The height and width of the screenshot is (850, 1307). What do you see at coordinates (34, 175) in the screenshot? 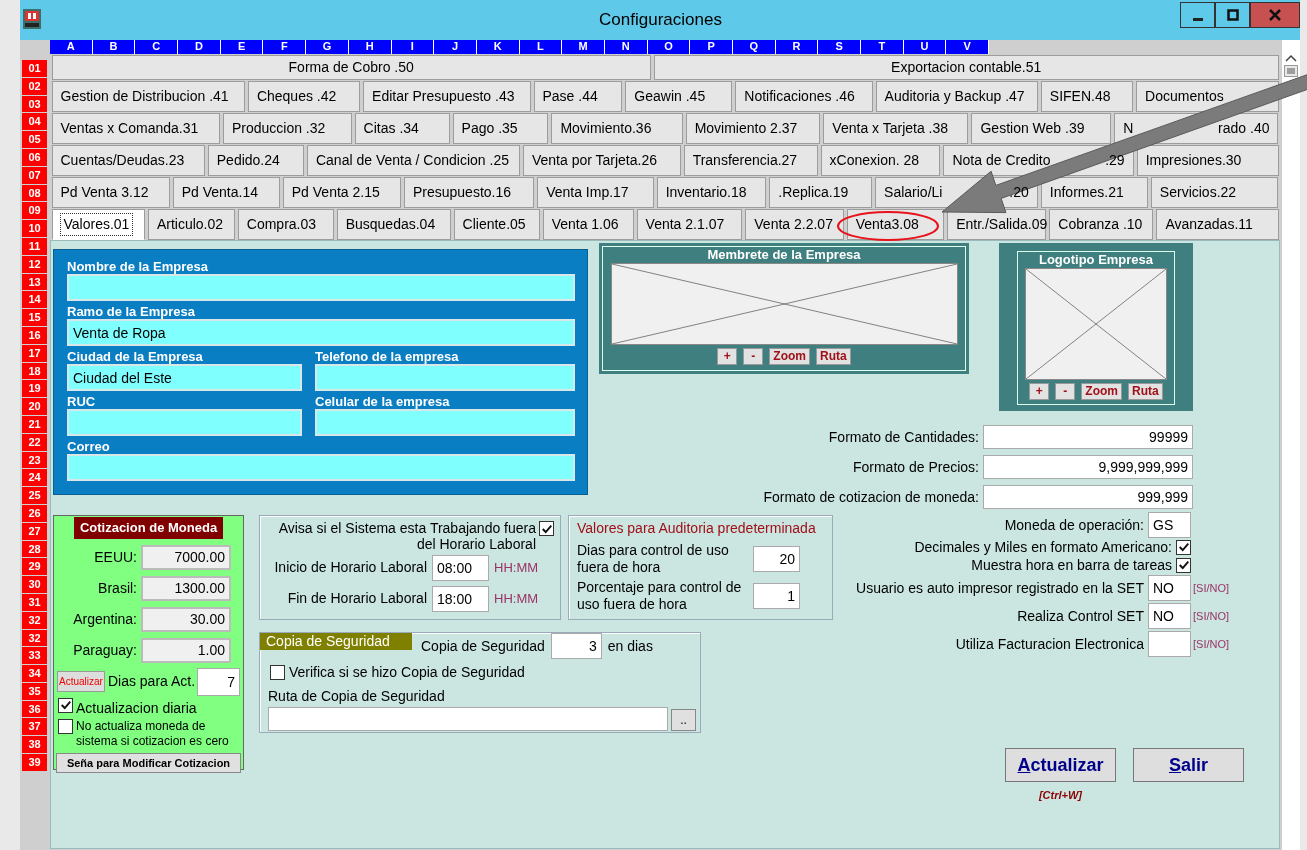
I see `row-number: 07` at bounding box center [34, 175].